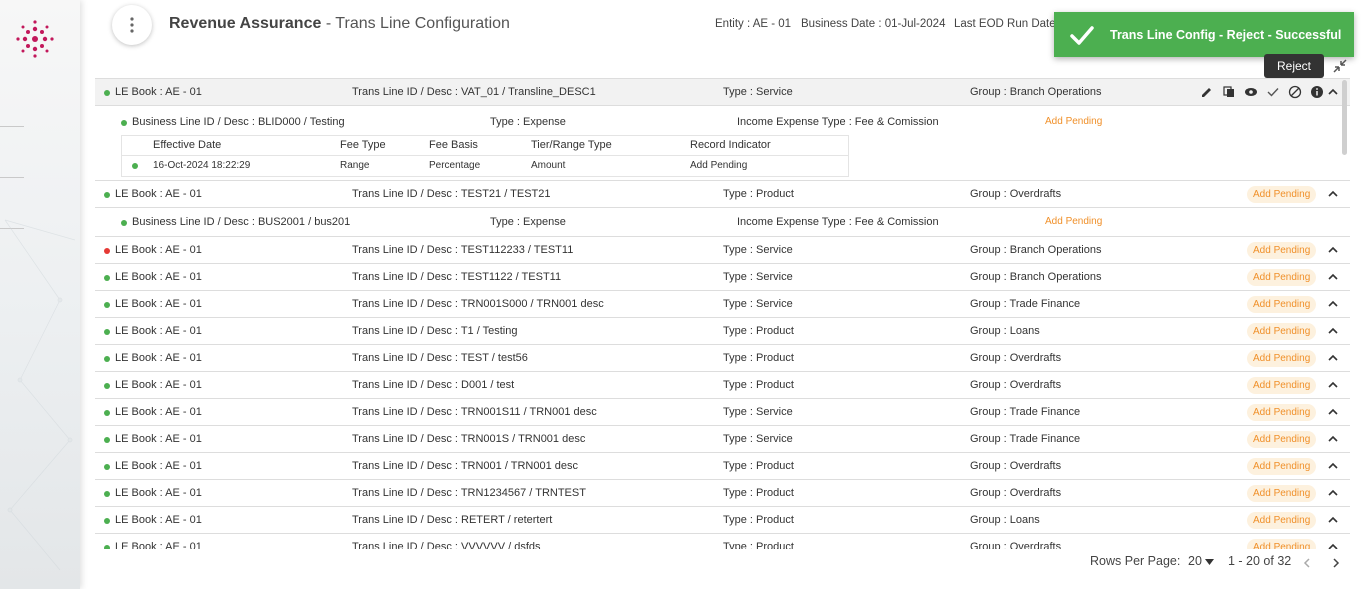 This screenshot has height=589, width=1366. I want to click on sidebar, so click(40, 294).